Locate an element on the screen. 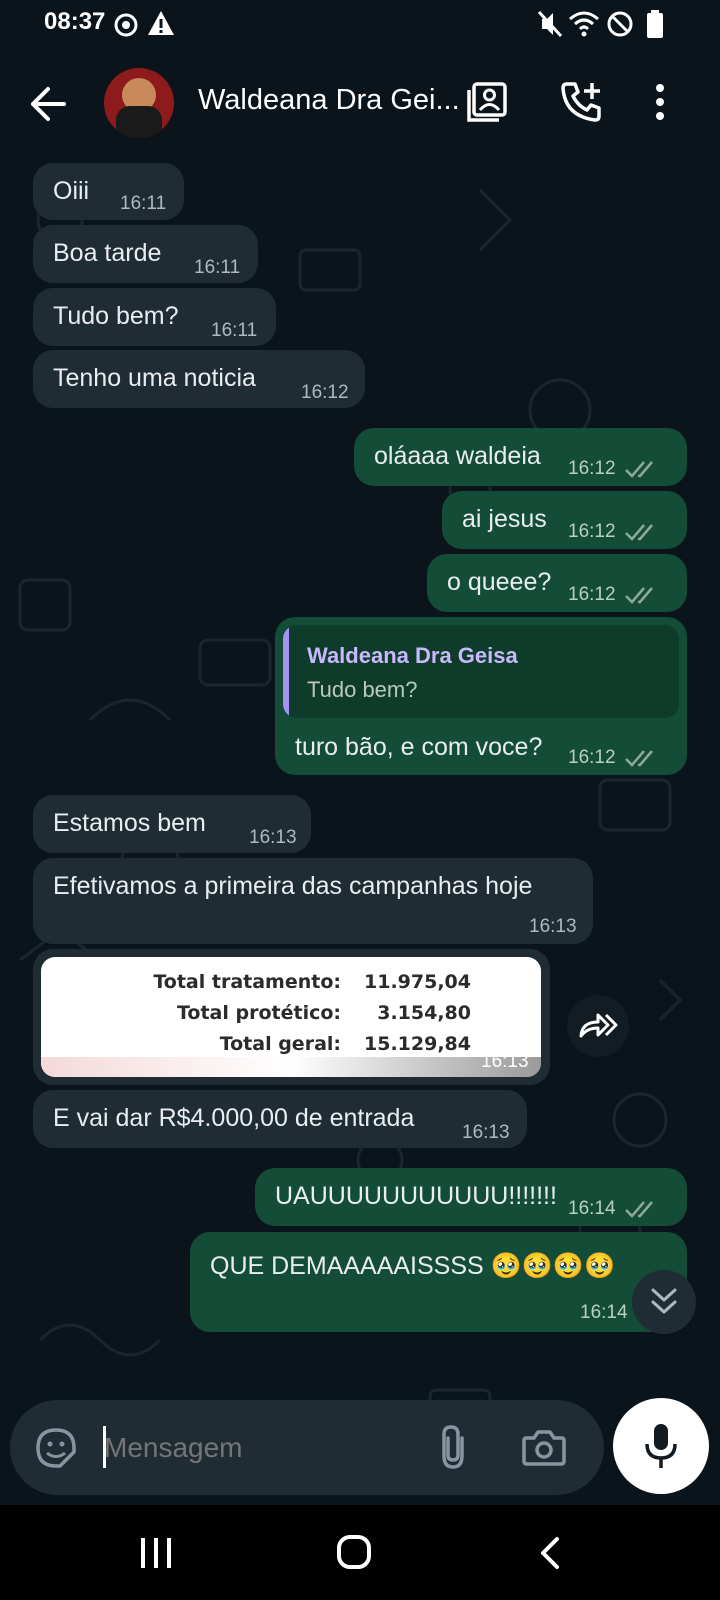 The height and width of the screenshot is (1600, 720). double-chevron-down-icon is located at coordinates (664, 1301).